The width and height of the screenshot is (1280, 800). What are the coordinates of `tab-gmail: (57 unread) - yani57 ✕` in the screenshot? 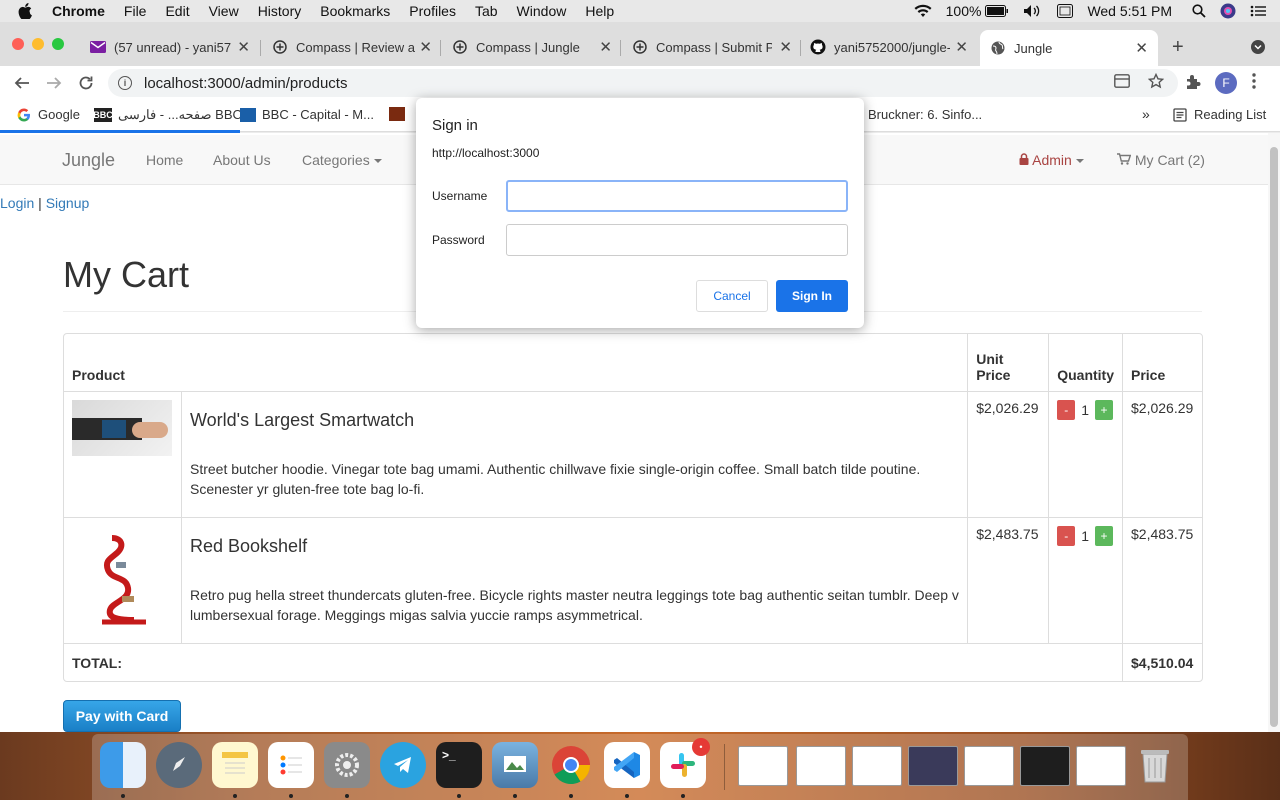 It's located at (170, 47).